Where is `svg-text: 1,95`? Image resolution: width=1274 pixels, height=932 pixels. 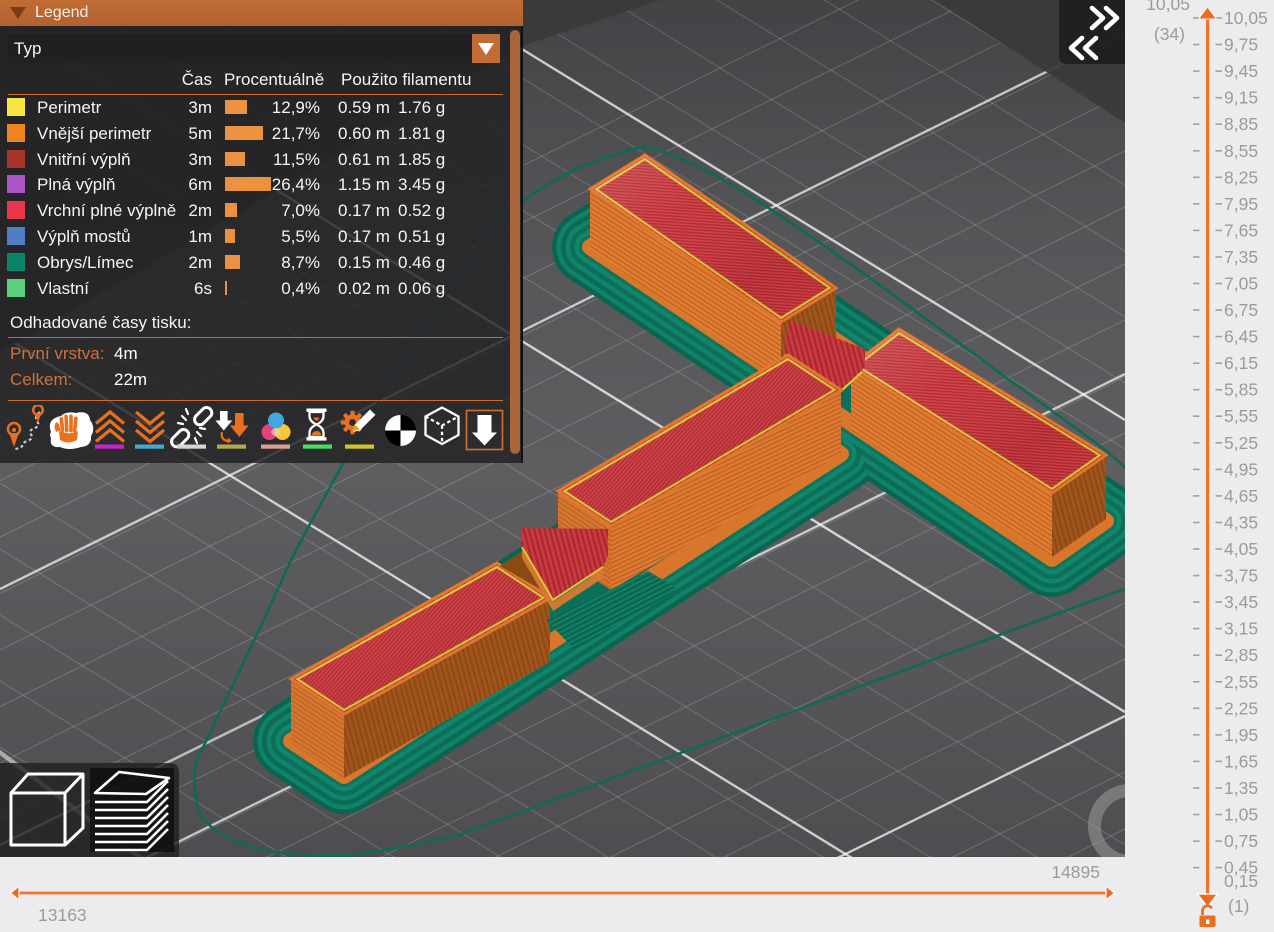
svg-text: 1,95 is located at coordinates (1241, 735).